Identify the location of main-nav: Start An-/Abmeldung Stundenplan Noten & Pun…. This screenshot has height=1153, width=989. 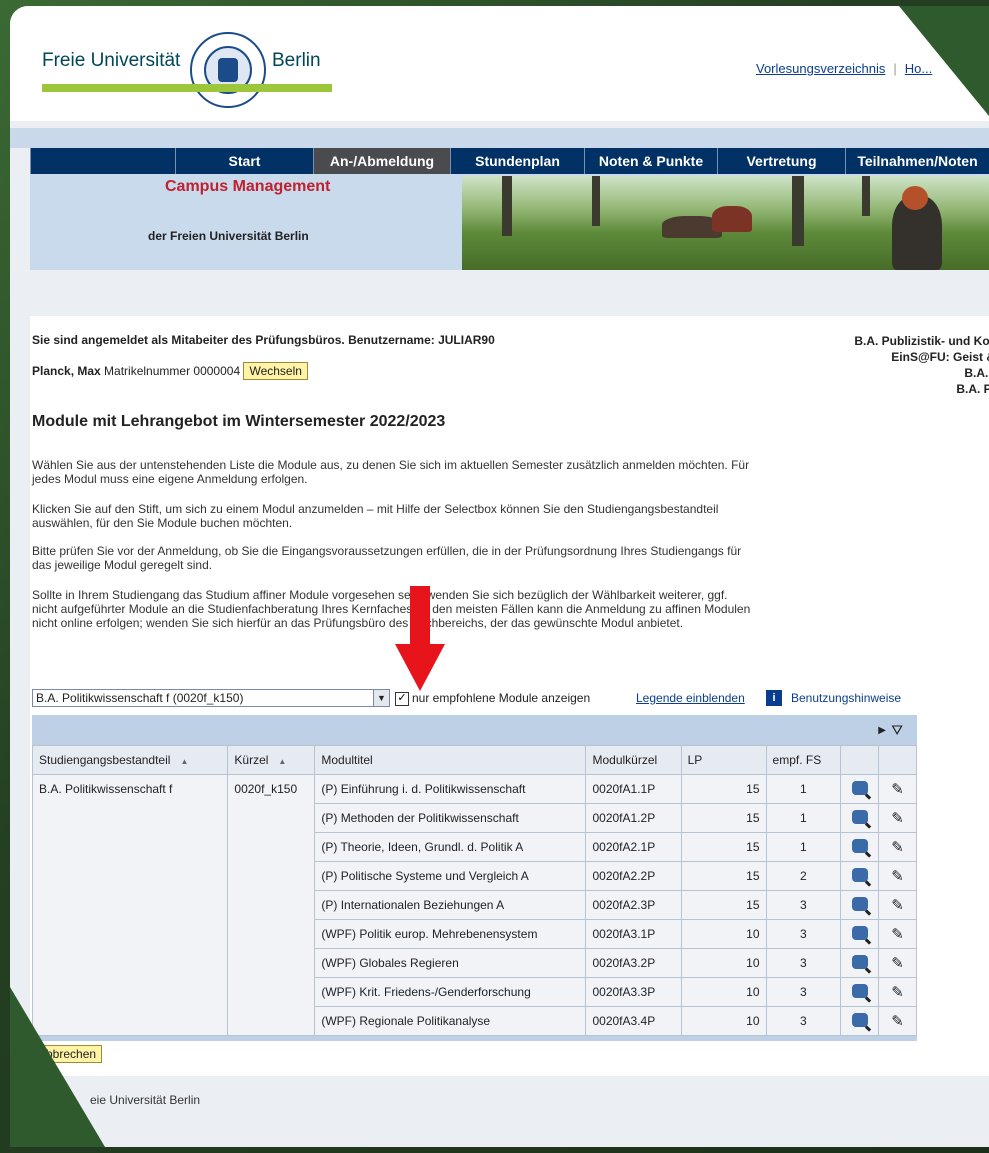
(509, 161).